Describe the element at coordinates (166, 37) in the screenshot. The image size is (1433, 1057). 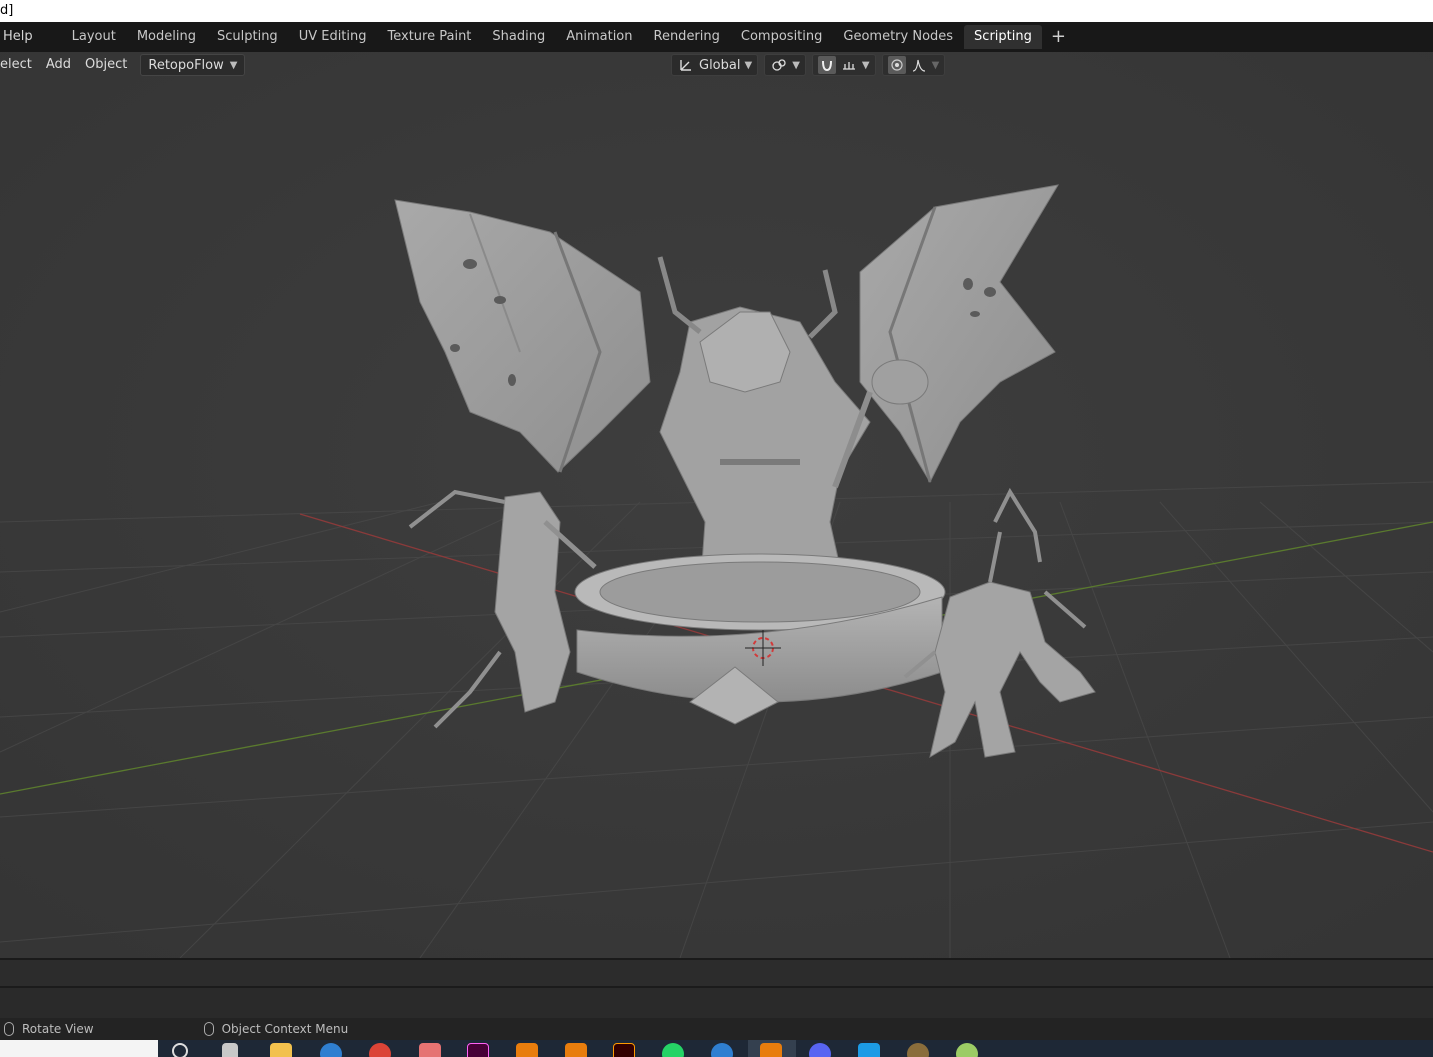
I see `tab-modeling: Modeling` at that location.